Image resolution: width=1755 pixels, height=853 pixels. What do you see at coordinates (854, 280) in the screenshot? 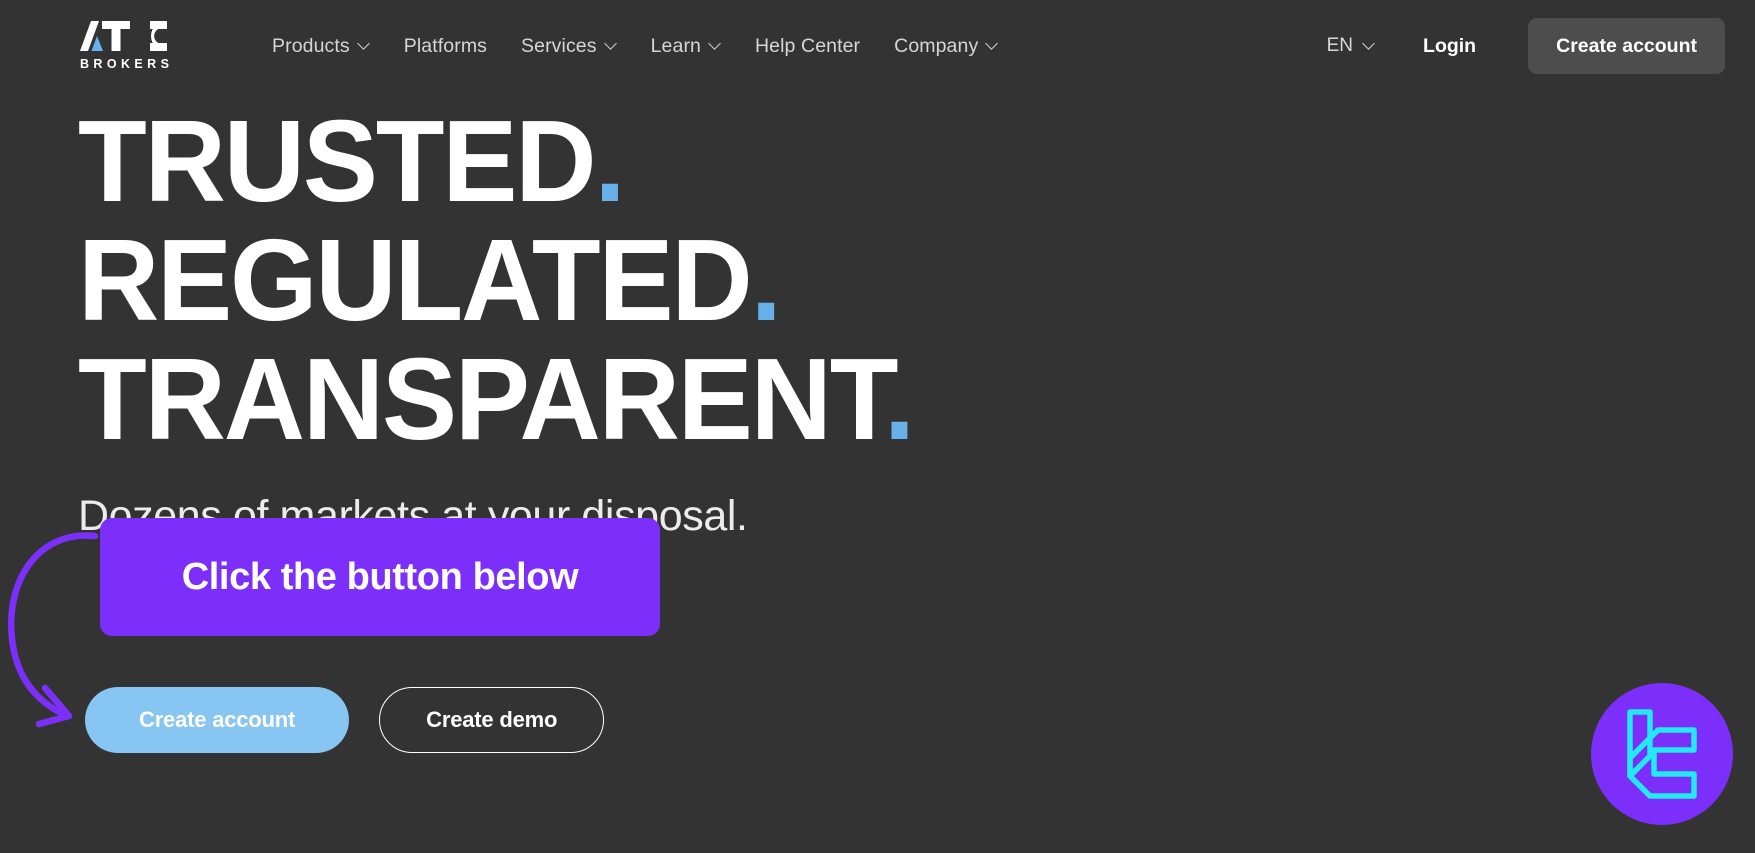
I see `headline-line-2: REGULATED.` at bounding box center [854, 280].